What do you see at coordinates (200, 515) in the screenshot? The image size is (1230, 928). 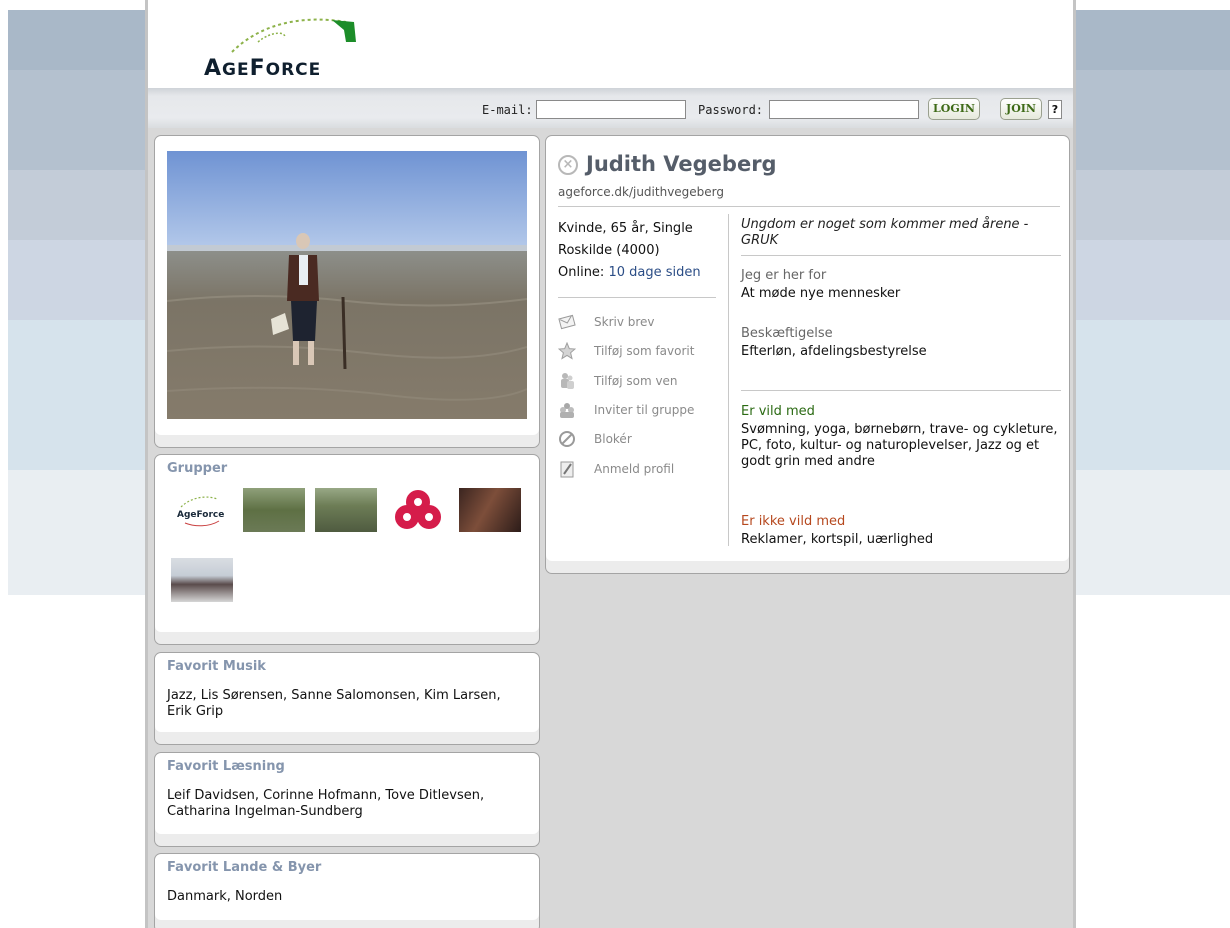 I see `group-thumb-label: AgeForce` at bounding box center [200, 515].